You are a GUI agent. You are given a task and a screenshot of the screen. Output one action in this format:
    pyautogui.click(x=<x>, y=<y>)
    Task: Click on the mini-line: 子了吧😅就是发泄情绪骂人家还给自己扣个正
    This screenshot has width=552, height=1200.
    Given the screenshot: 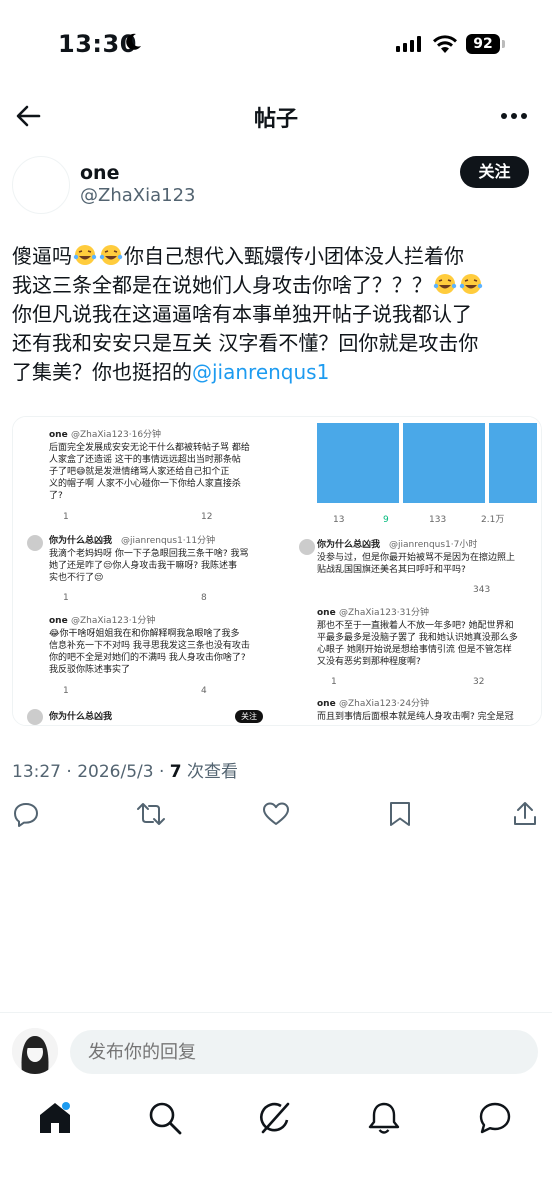 What is the action you would take?
    pyautogui.click(x=139, y=472)
    